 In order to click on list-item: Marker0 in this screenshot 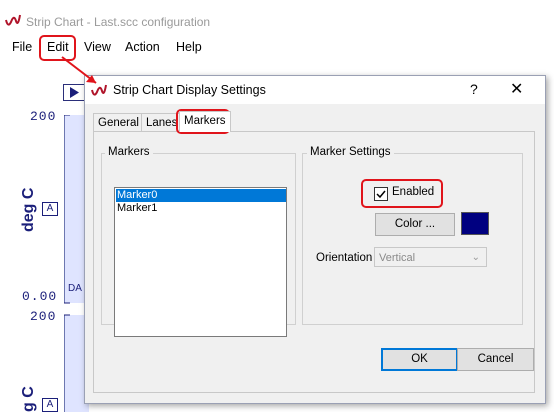, I will do `click(201, 195)`.